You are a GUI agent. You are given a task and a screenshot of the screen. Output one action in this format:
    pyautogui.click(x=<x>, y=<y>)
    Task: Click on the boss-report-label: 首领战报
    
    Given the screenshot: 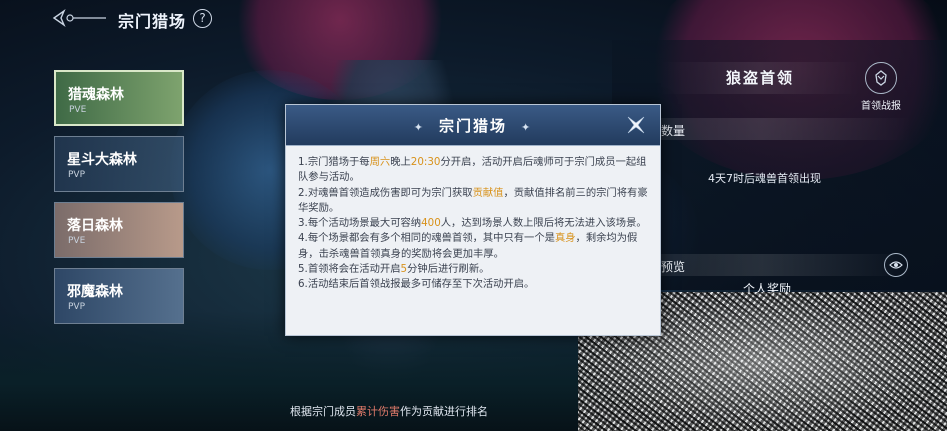 What is the action you would take?
    pyautogui.click(x=881, y=106)
    